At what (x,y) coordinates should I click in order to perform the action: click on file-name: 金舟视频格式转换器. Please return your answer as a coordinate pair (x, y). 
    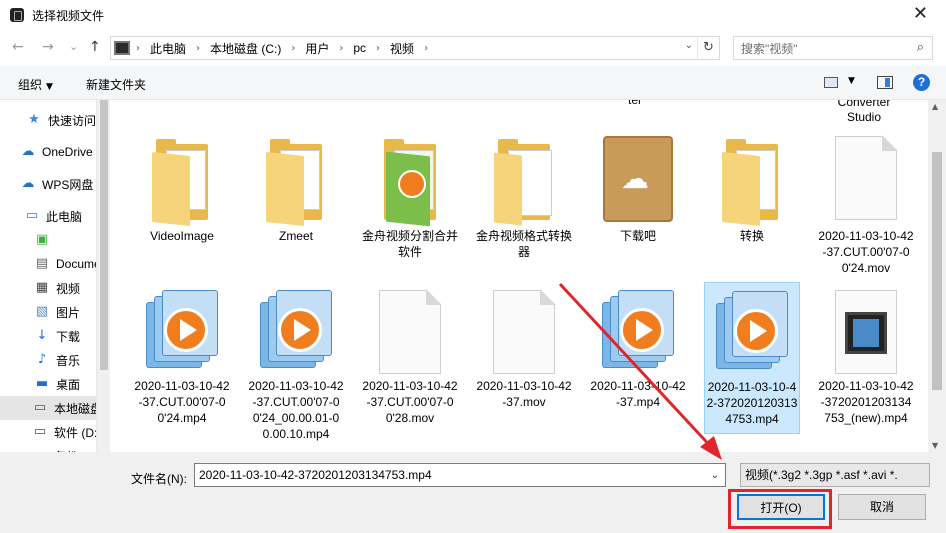
    Looking at the image, I should click on (524, 244).